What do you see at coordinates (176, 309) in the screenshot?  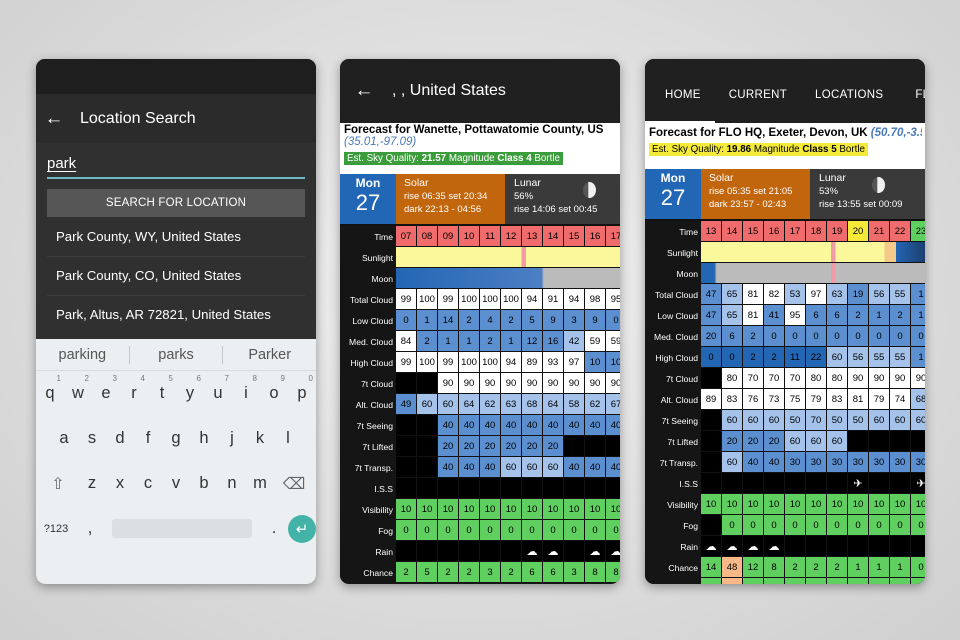 I see `location-result: Park, Altus, AR 72821, United States` at bounding box center [176, 309].